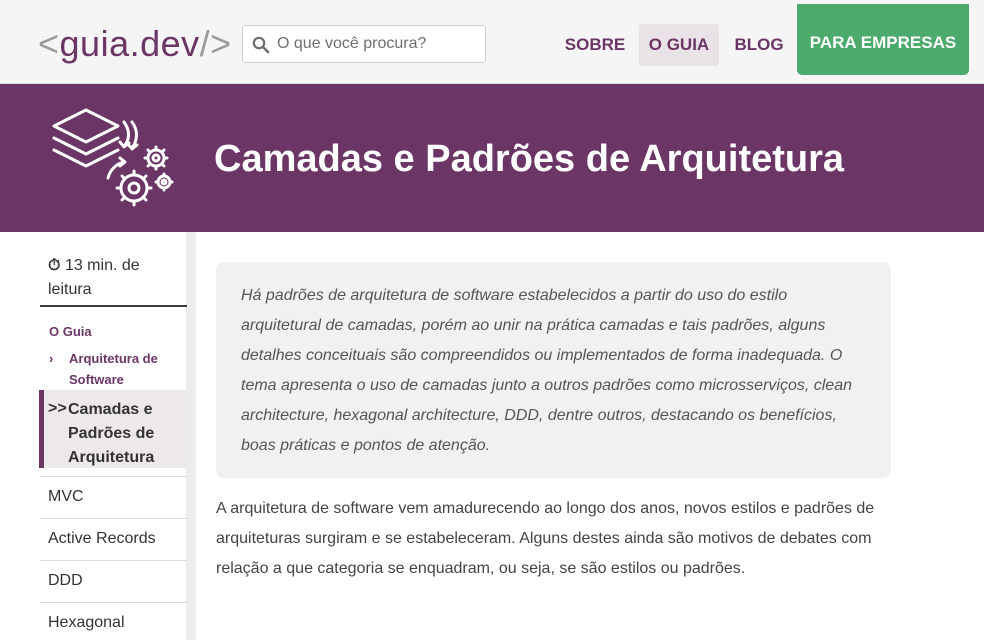 Image resolution: width=984 pixels, height=640 pixels. Describe the element at coordinates (113, 157) in the screenshot. I see `layers-gears-icon` at that location.